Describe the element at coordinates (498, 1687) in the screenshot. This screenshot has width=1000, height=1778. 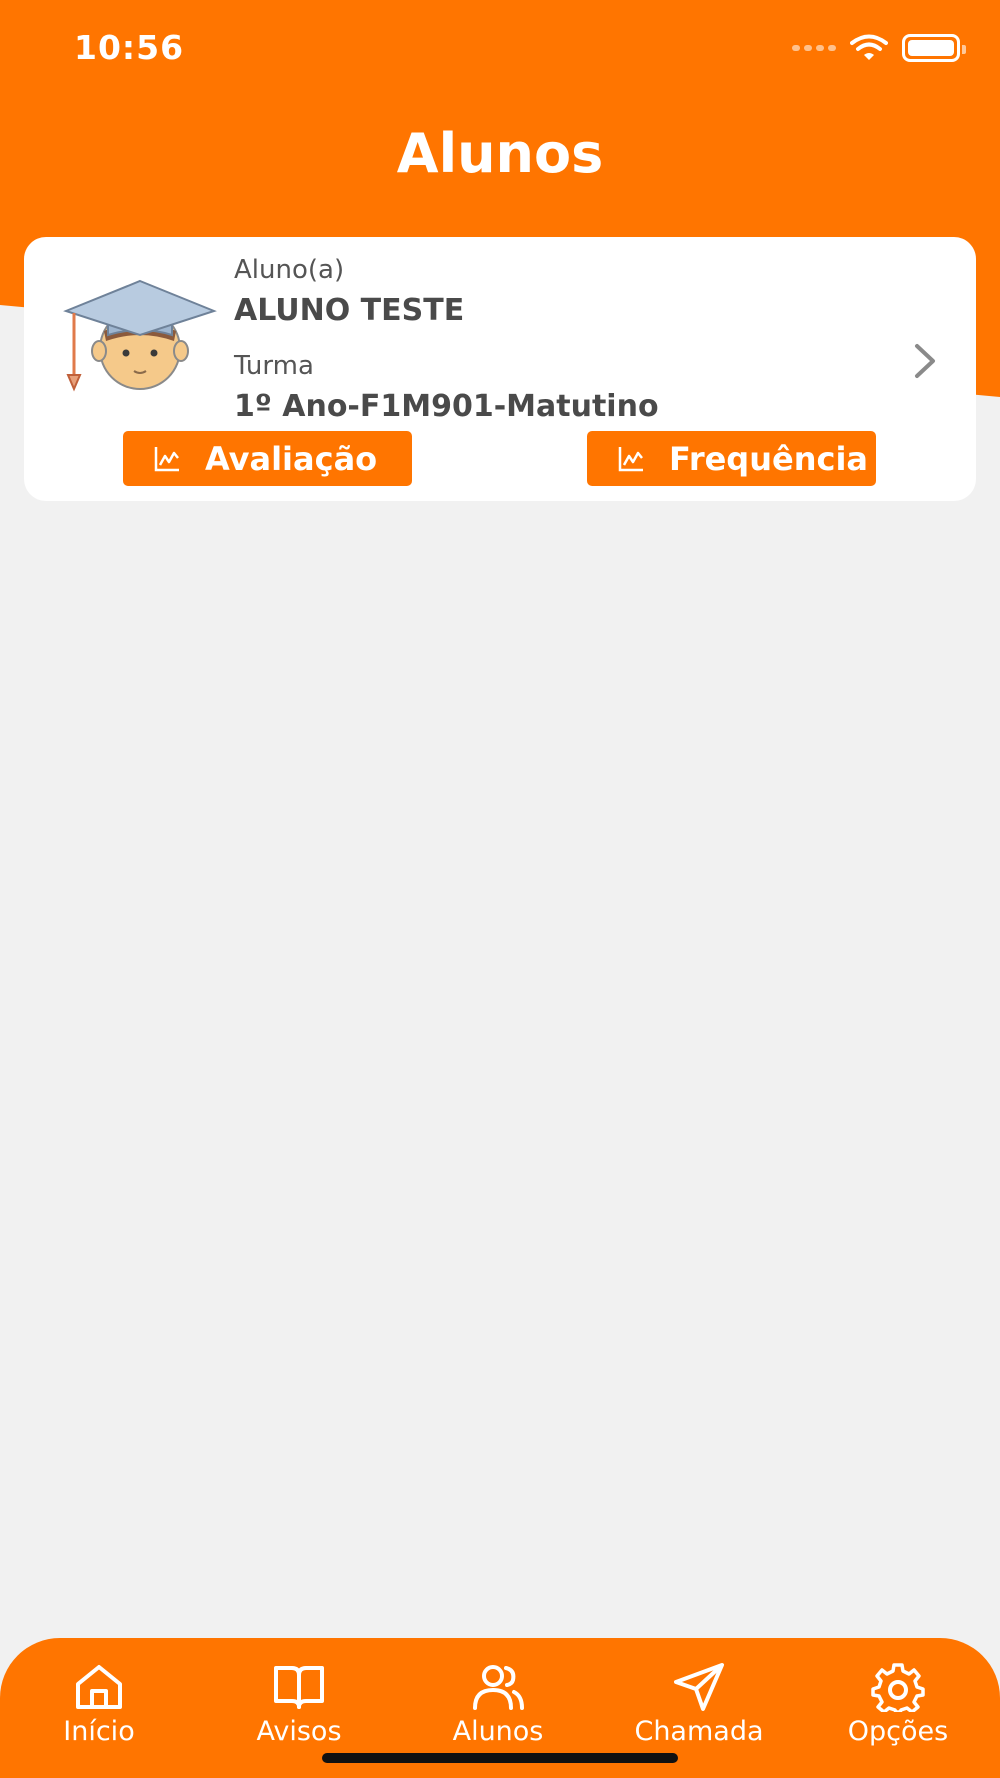
I see `users-icon` at that location.